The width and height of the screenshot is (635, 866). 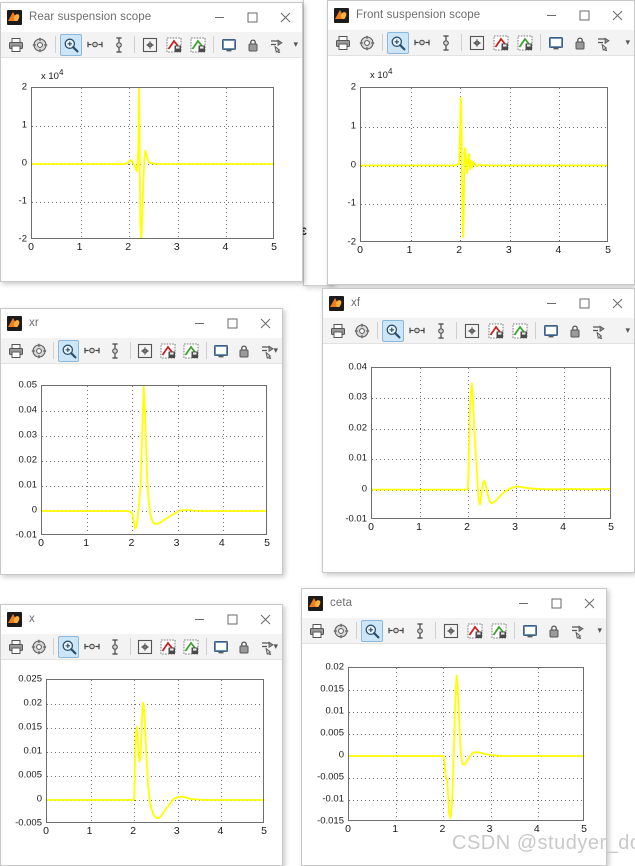 What do you see at coordinates (141, 619) in the screenshot?
I see `title-bar: x` at bounding box center [141, 619].